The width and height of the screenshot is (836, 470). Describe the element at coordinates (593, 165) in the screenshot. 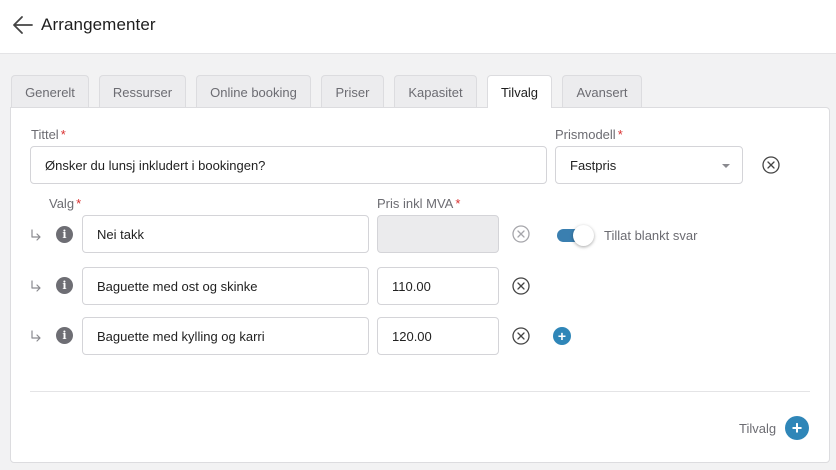

I see `price-model-value: Fastpris` at that location.